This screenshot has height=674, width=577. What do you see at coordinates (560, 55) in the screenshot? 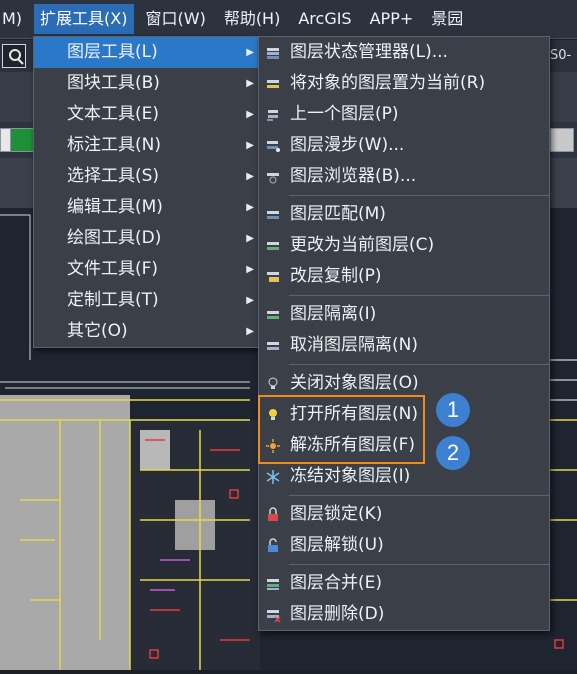
I see `layer-name-field: S0-` at bounding box center [560, 55].